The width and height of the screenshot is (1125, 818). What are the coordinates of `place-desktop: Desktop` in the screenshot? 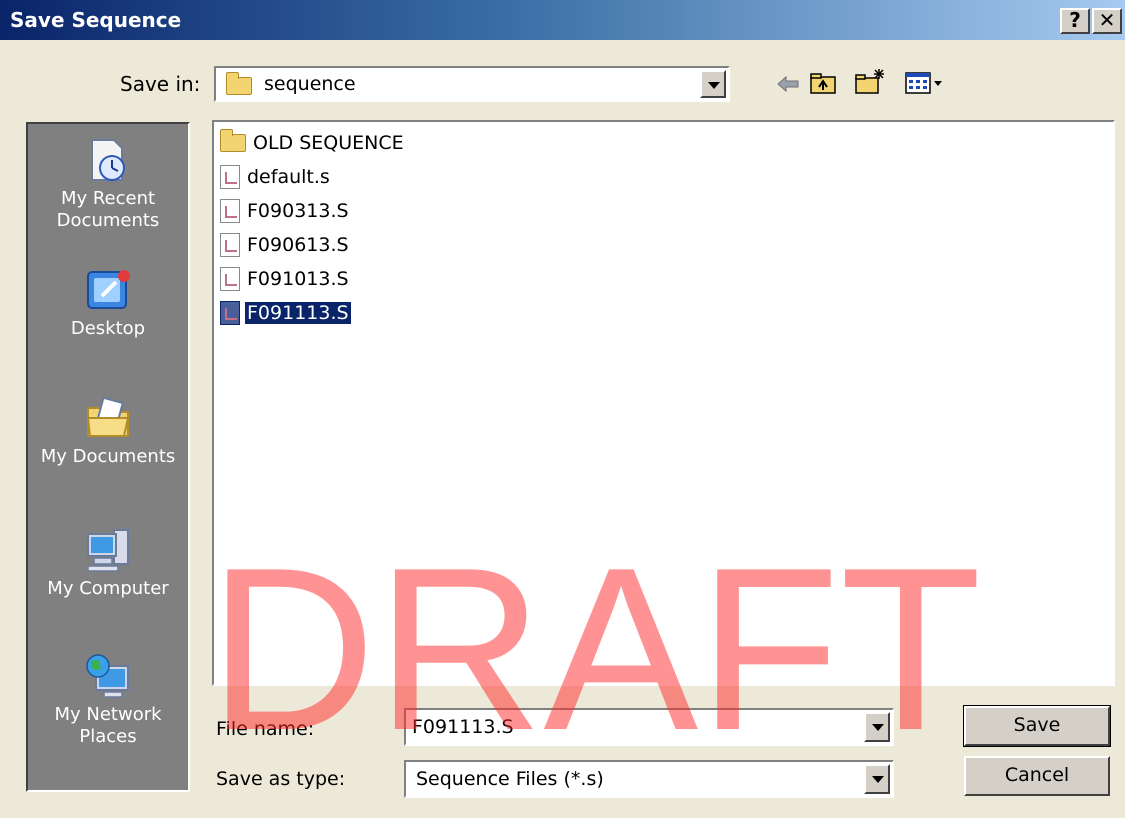 It's located at (108, 303).